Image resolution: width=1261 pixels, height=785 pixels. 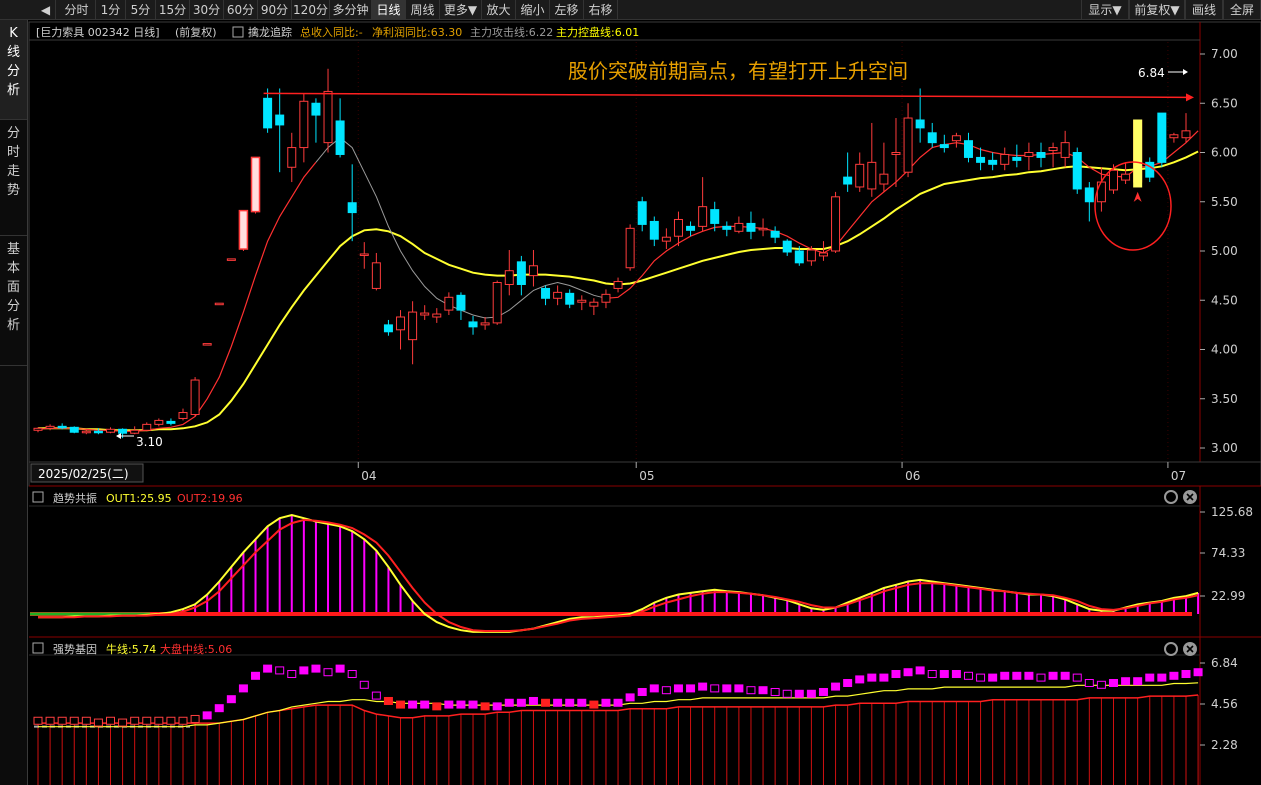 What do you see at coordinates (75, 498) in the screenshot?
I see `panel2-name: 趋势共振` at bounding box center [75, 498].